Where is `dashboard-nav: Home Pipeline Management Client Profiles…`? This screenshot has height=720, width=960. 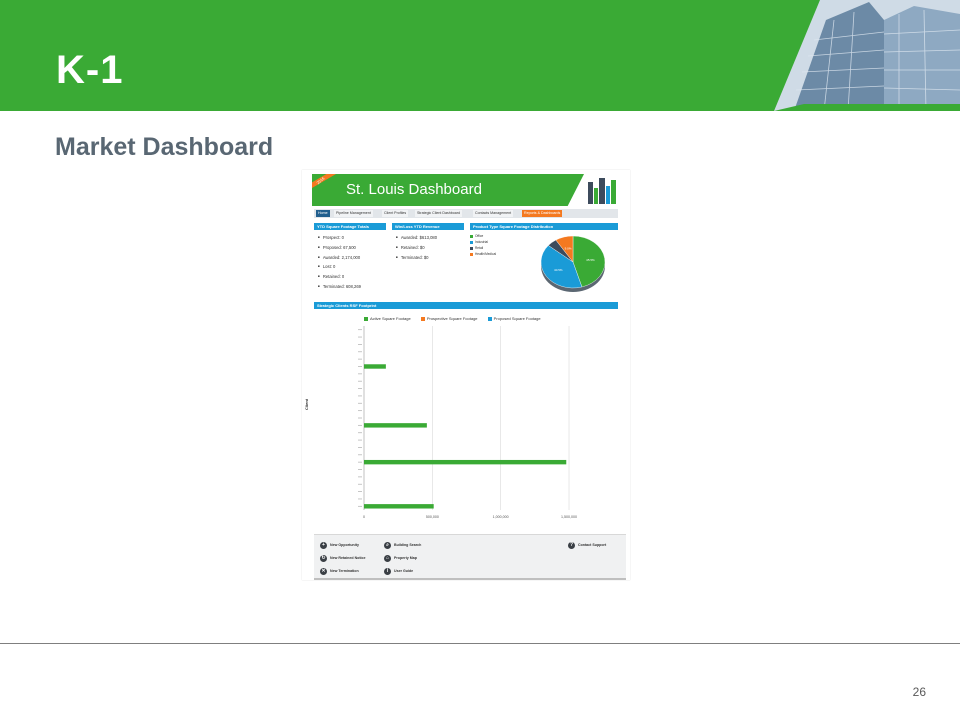 dashboard-nav: Home Pipeline Management Client Profiles… is located at coordinates (466, 213).